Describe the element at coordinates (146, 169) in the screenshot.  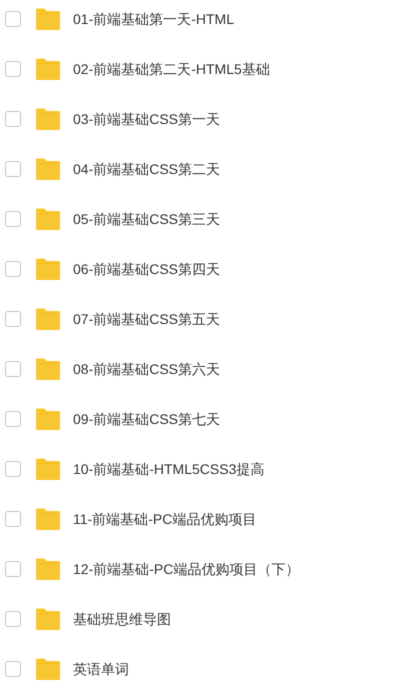
I see `folder-name: 04-前端基础CSS第二天` at that location.